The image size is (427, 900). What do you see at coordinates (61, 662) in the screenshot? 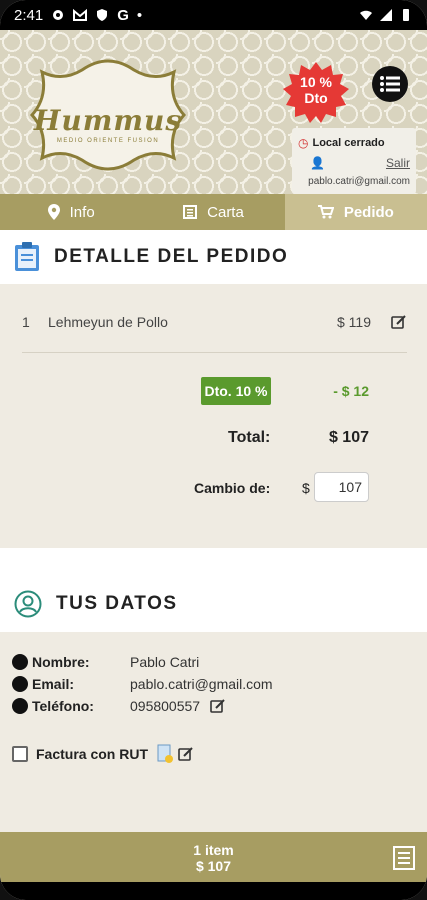
I see `name-label: Nombre:` at bounding box center [61, 662].